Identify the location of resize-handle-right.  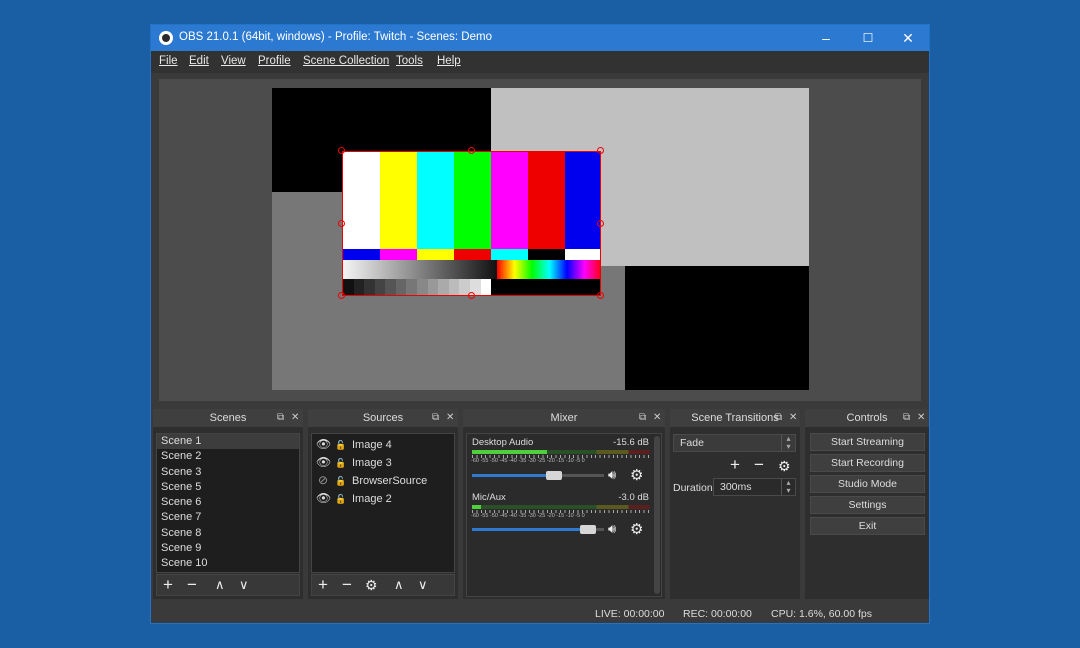
(600, 223).